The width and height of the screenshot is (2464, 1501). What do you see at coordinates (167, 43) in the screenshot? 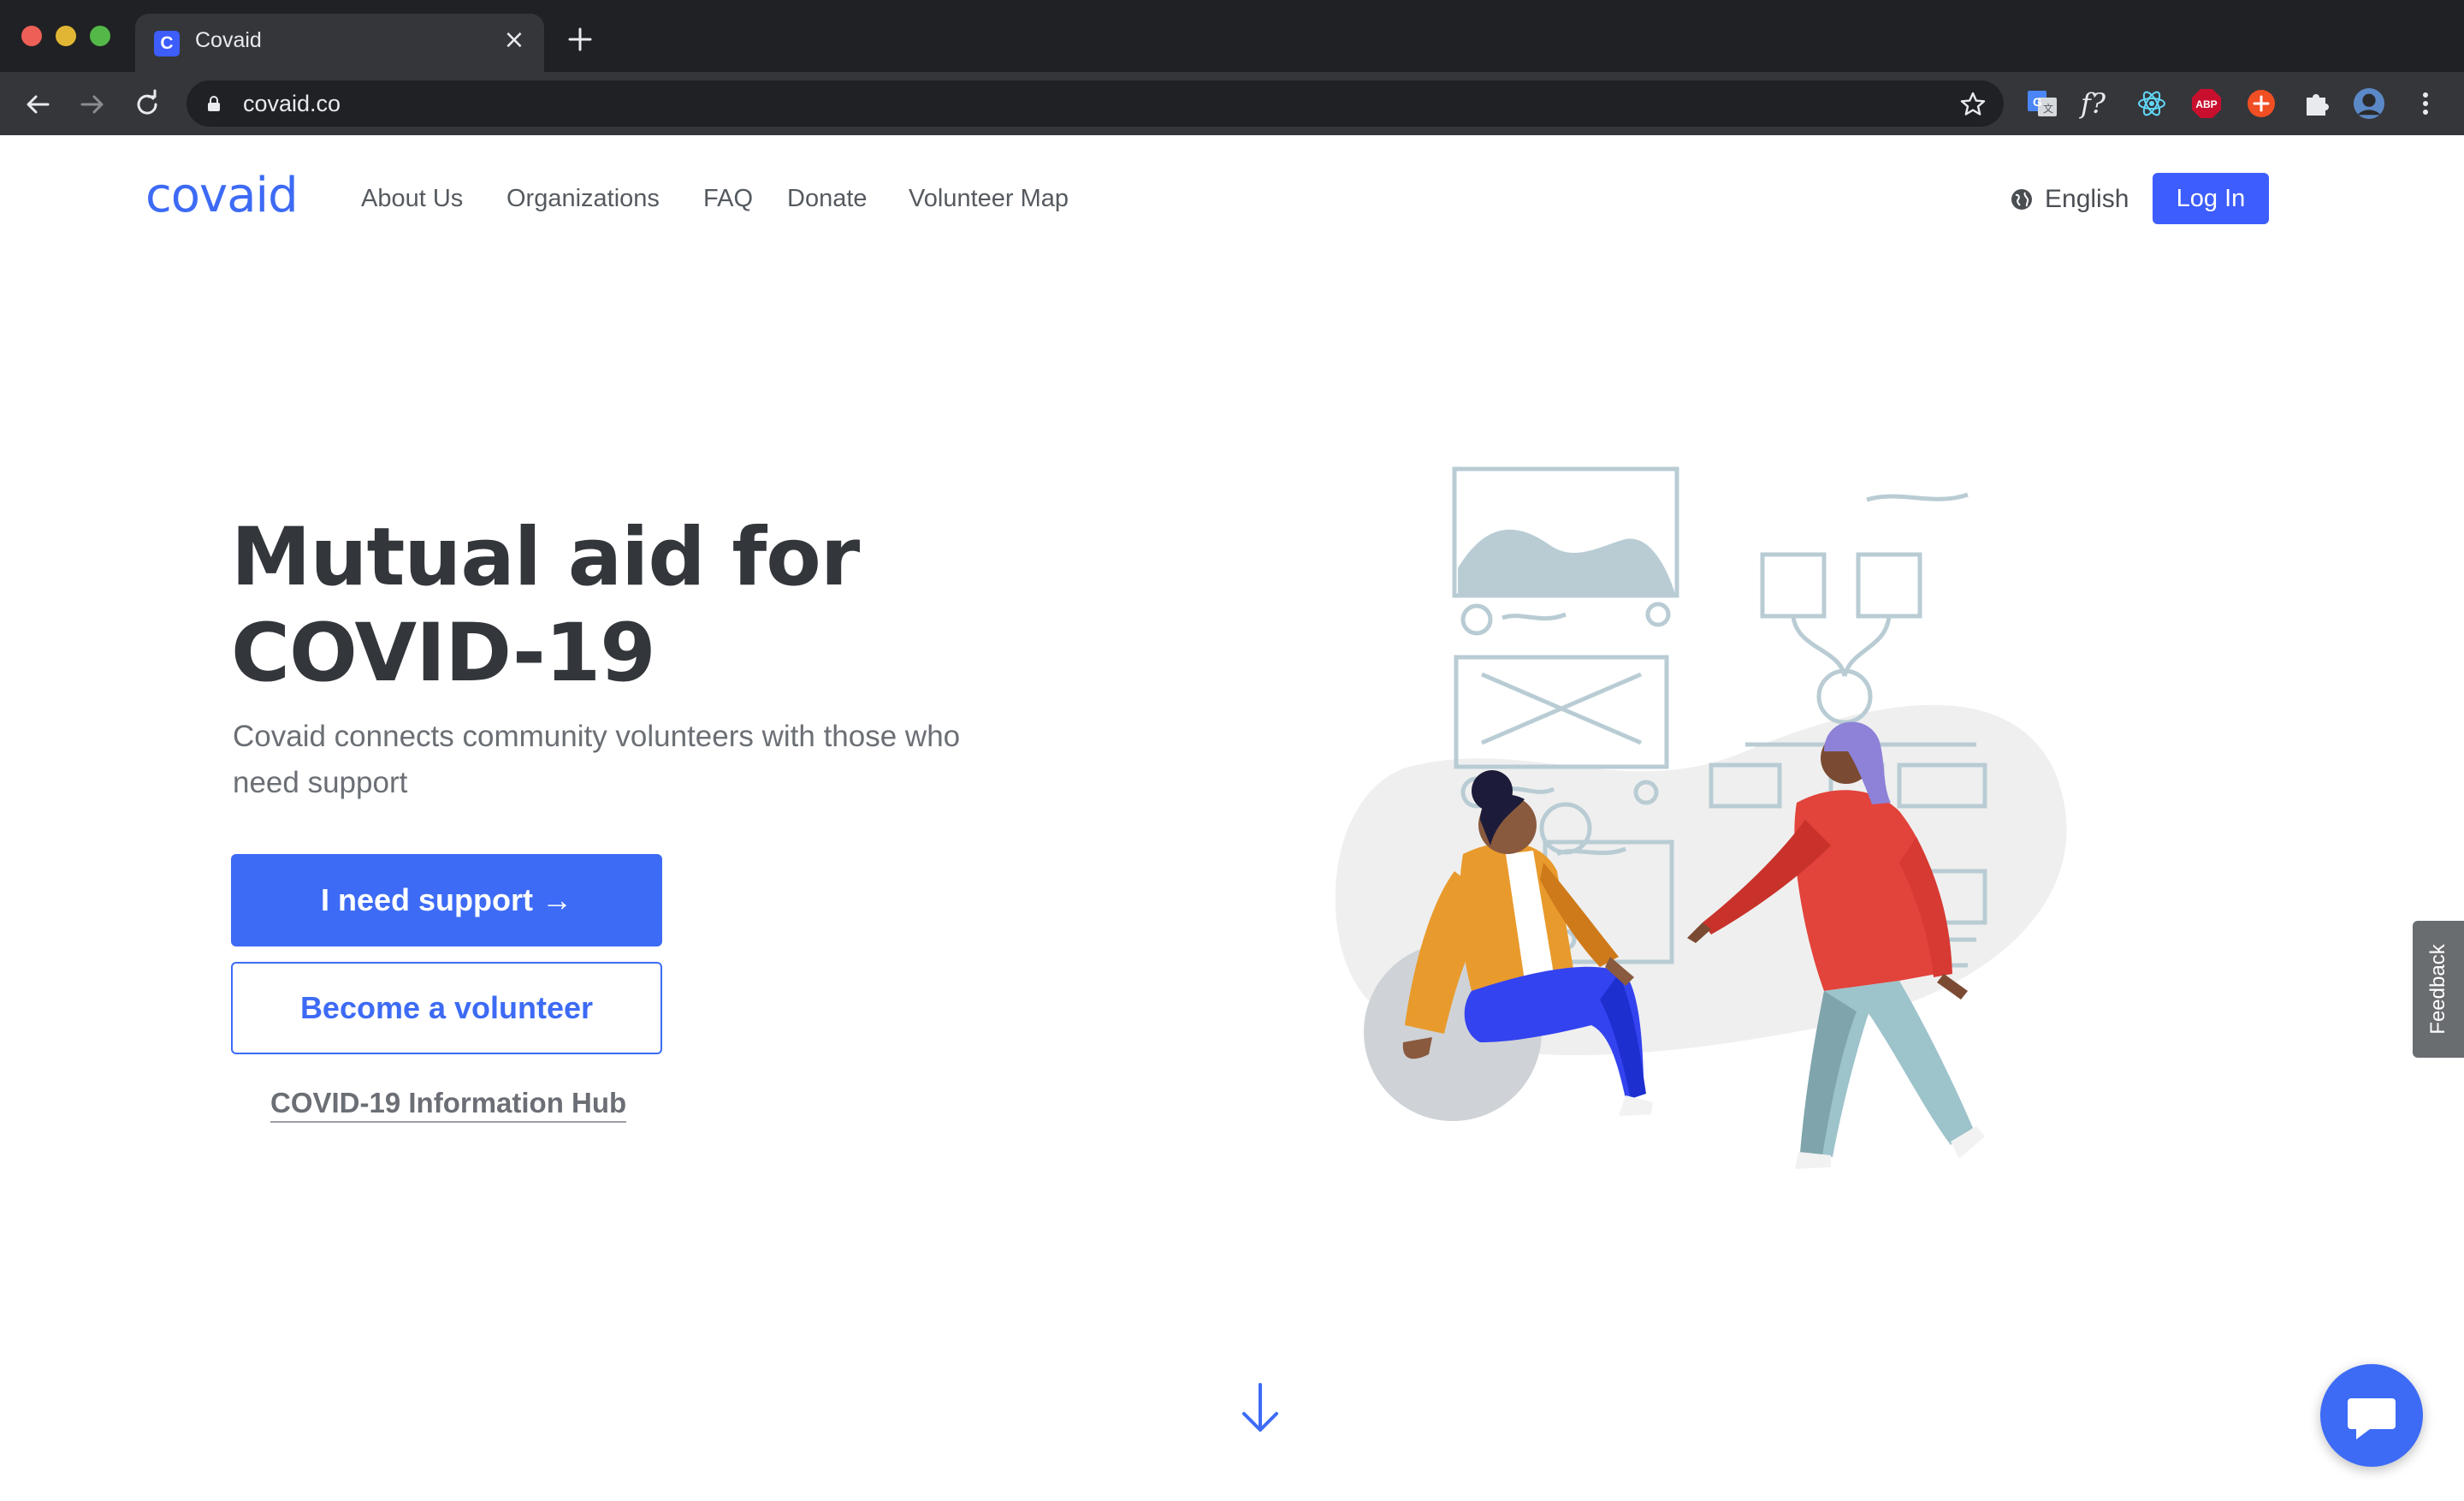
I see `covaid-favicon-icon: C` at bounding box center [167, 43].